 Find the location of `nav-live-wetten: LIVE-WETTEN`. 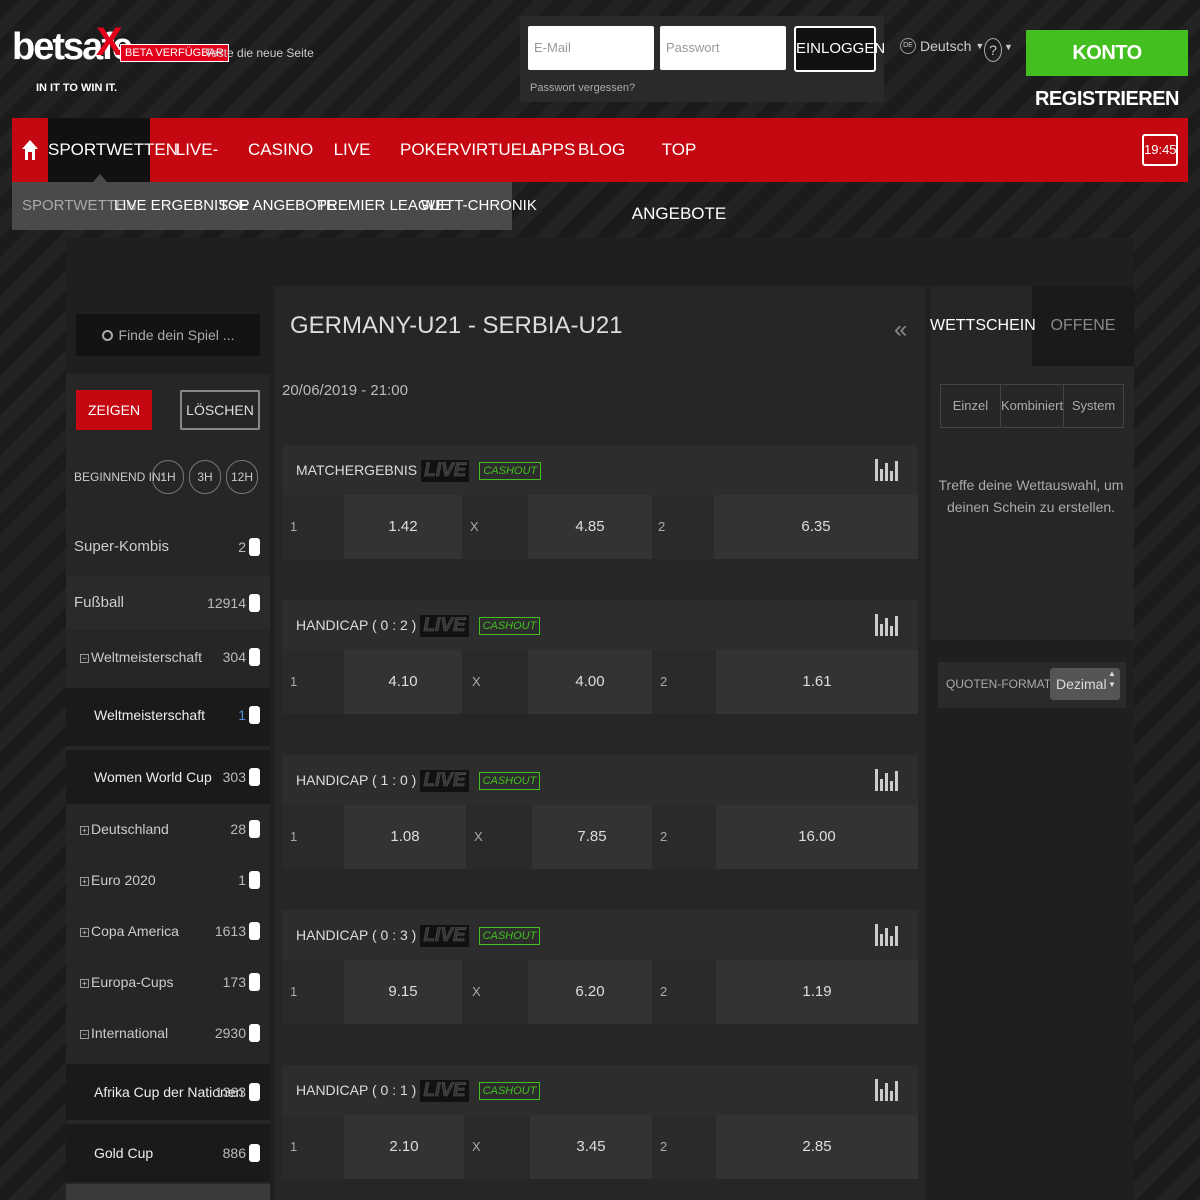

nav-live-wetten: LIVE-WETTEN is located at coordinates (197, 170).